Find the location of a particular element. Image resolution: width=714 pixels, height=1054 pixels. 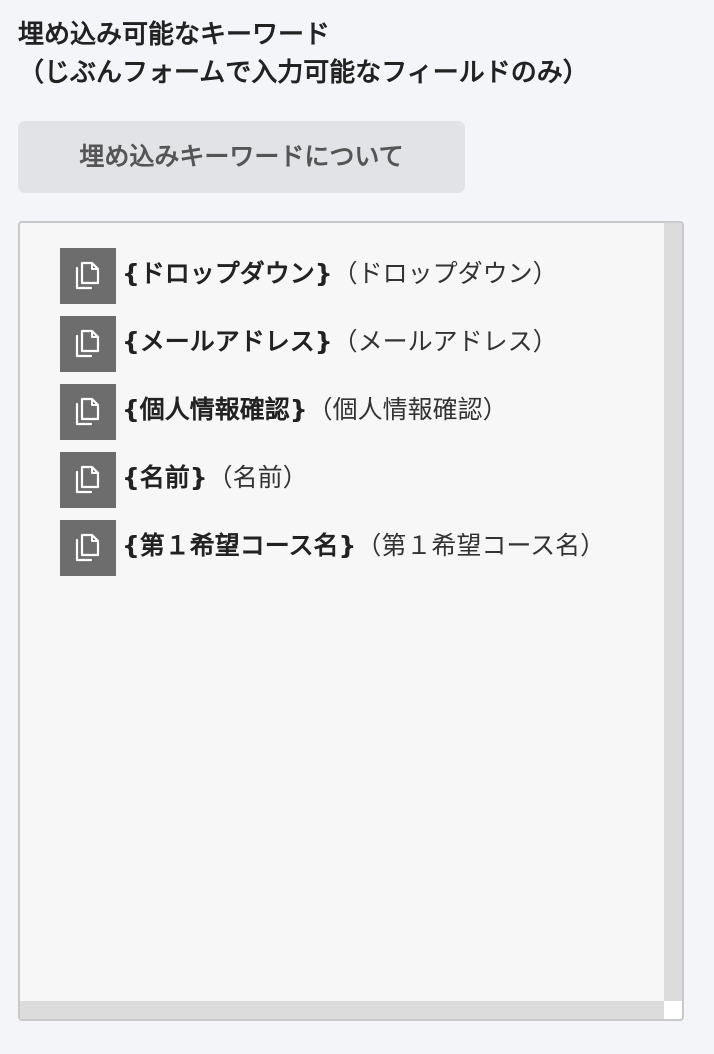

horizontal-scrollbar is located at coordinates (342, 1010).